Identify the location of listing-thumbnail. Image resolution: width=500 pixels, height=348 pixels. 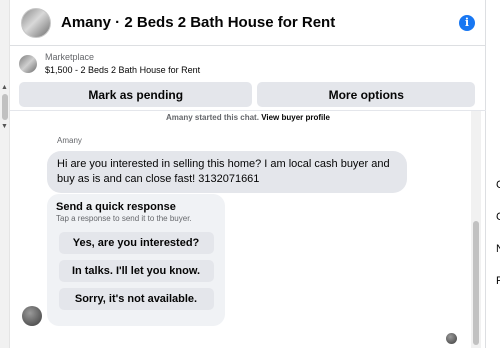
(28, 64).